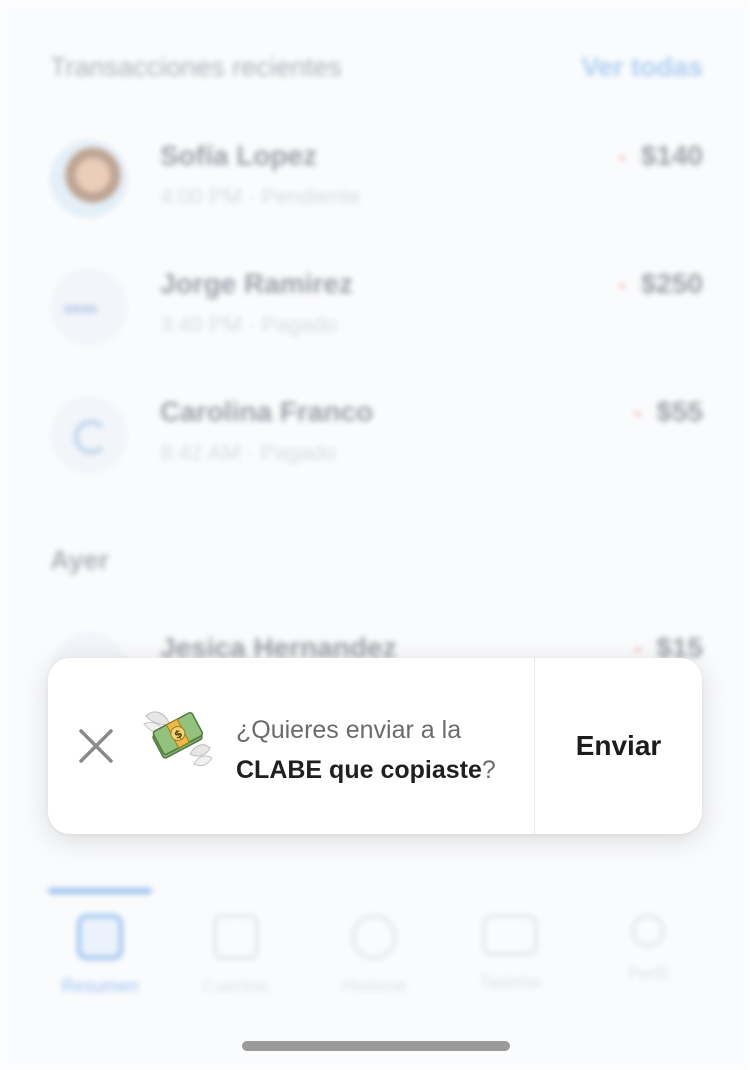  Describe the element at coordinates (236, 986) in the screenshot. I see `tab-label: Cuentas` at that location.